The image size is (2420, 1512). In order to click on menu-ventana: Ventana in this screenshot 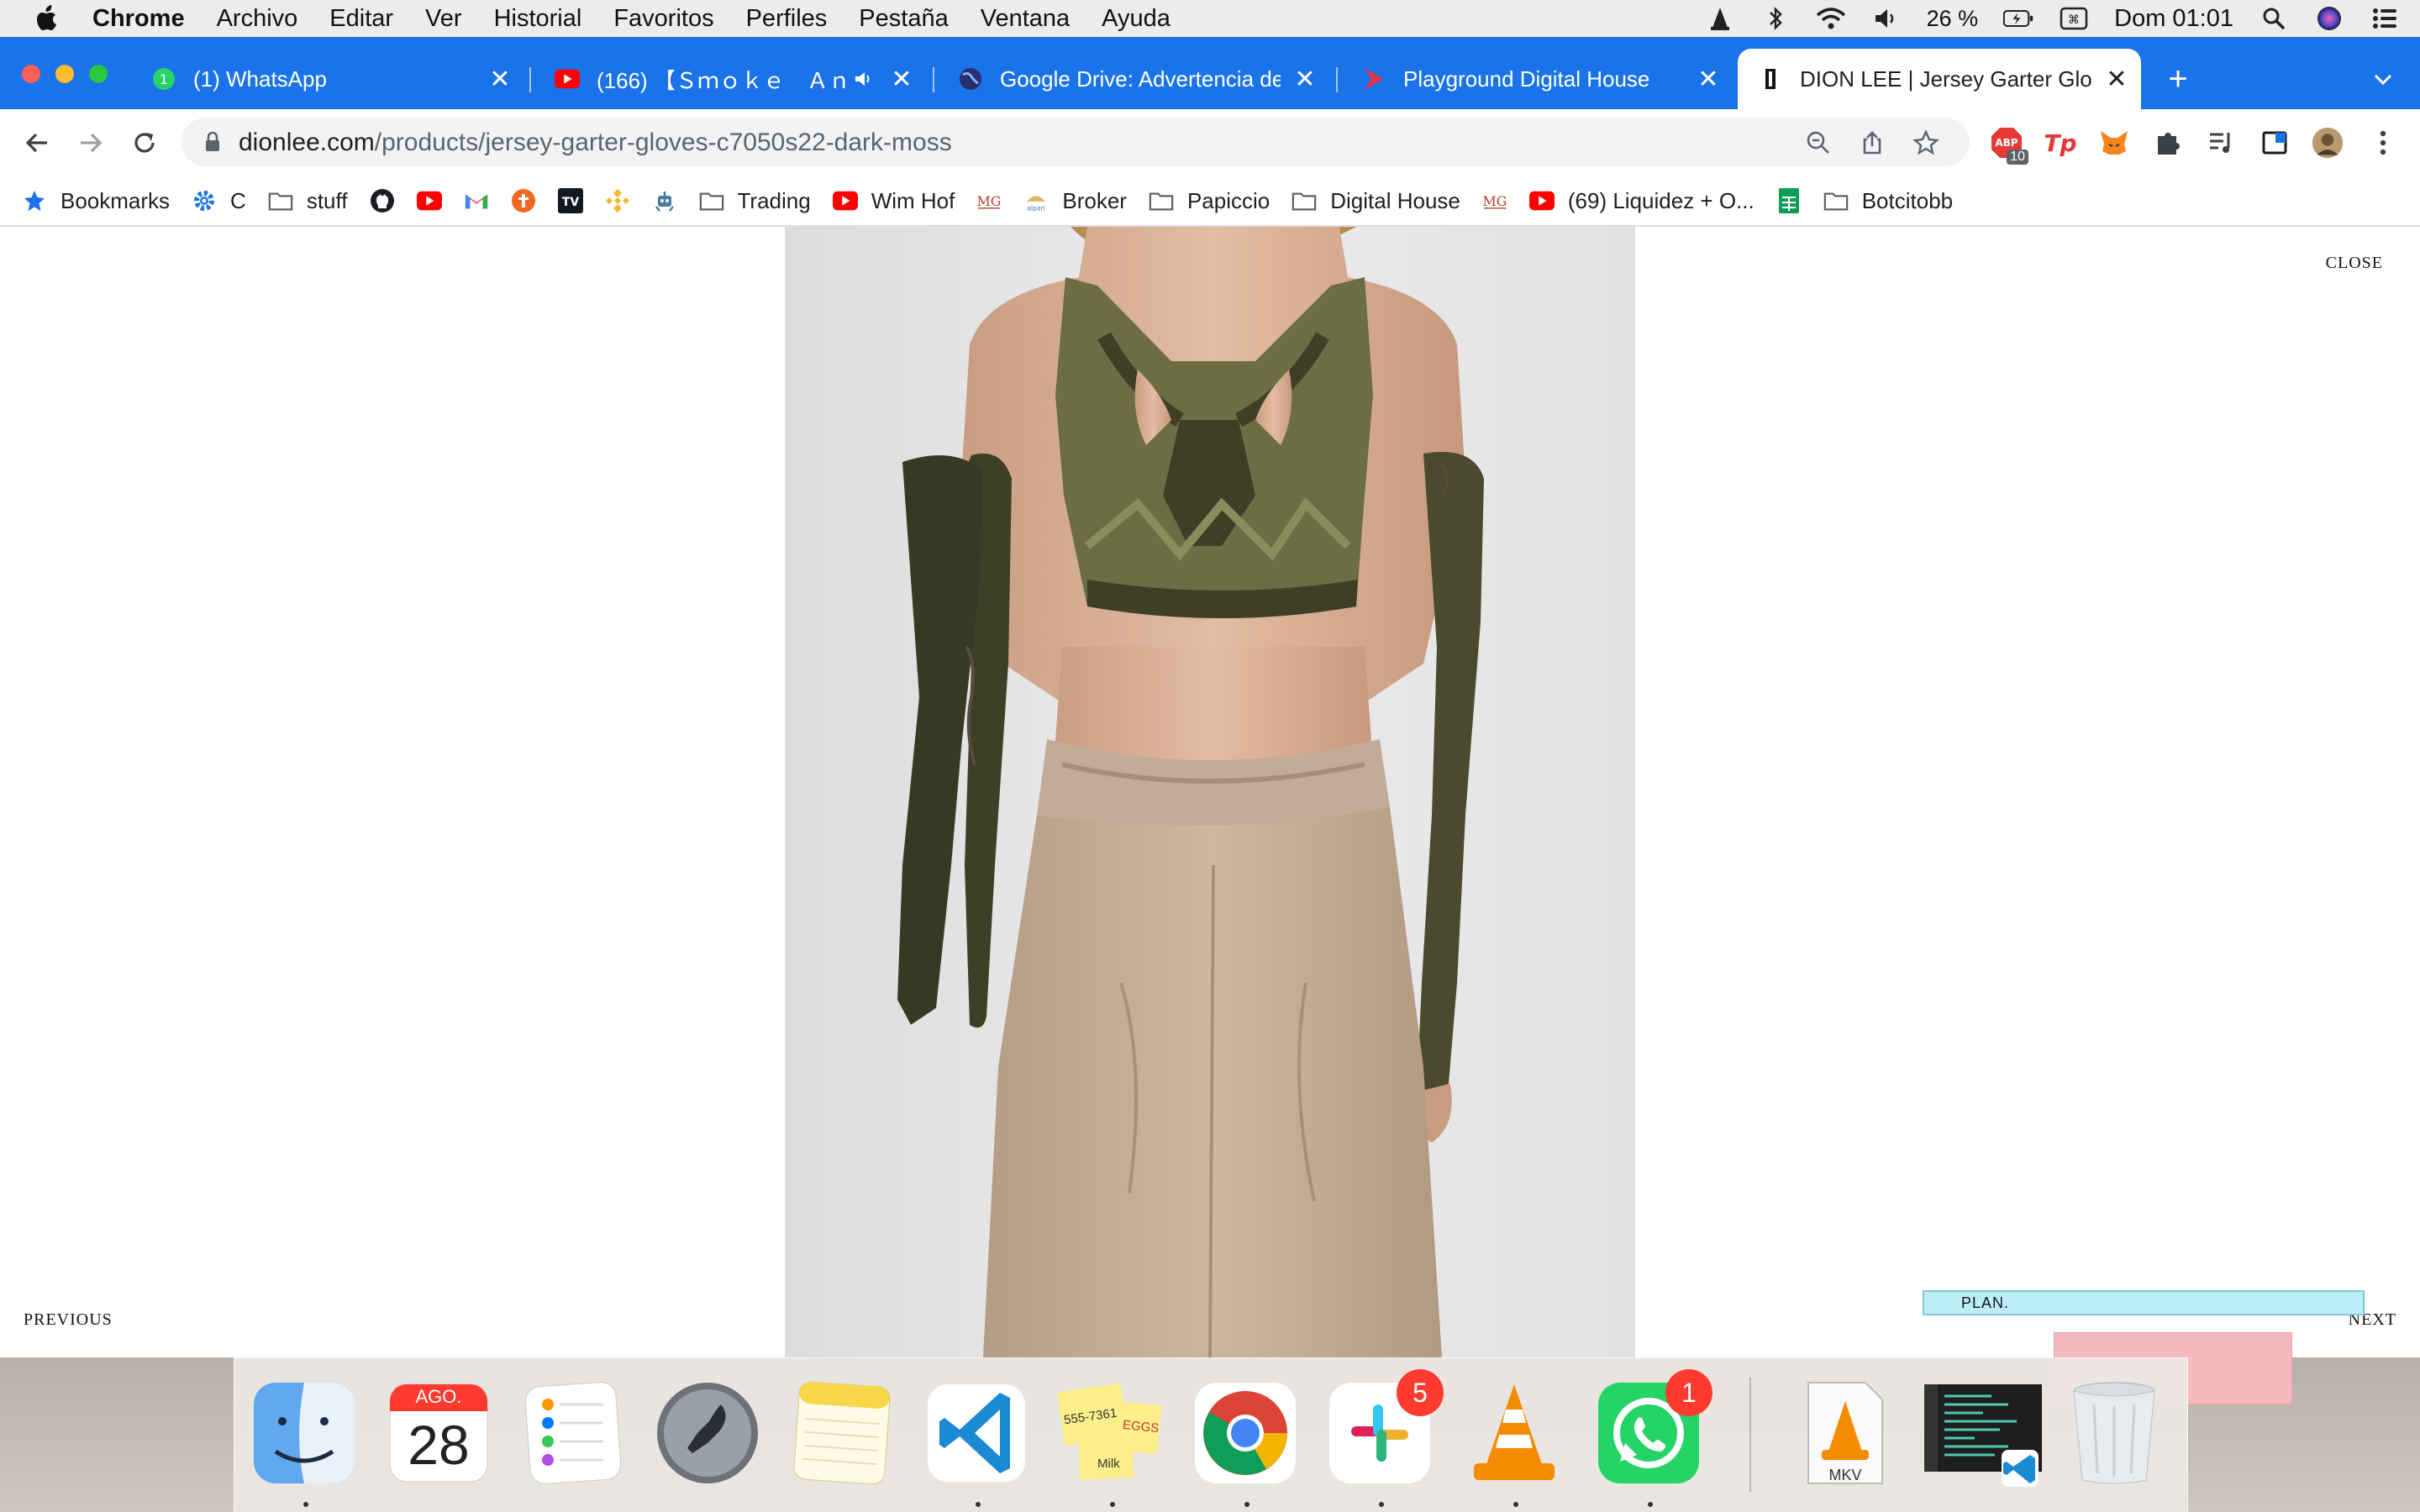, I will do `click(1025, 19)`.